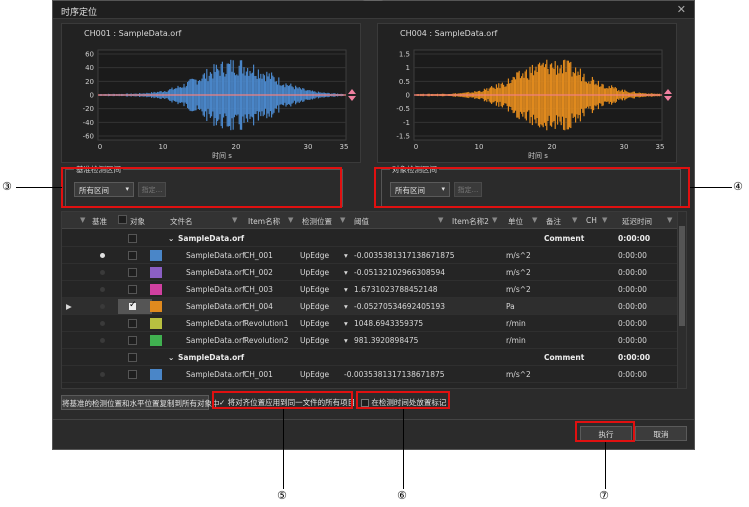  I want to click on x-tick-label: 30, so click(624, 147).